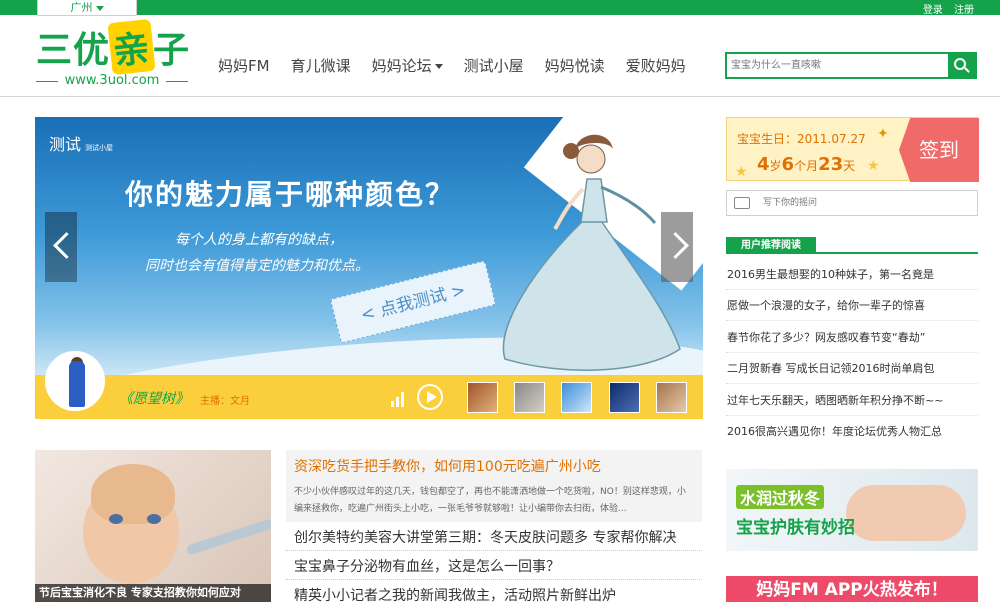 This screenshot has width=1000, height=602. Describe the element at coordinates (575, 65) in the screenshot. I see `nav-item-reading: 妈妈悦读` at that location.